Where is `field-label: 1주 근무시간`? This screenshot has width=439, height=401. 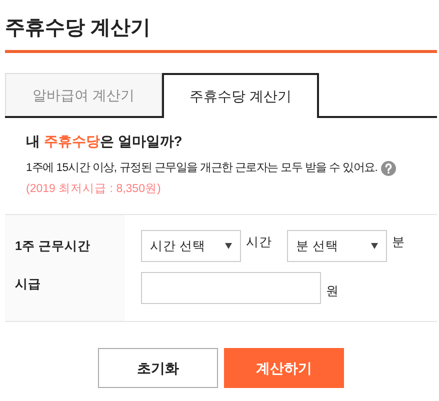
field-label: 1주 근무시간 is located at coordinates (52, 246).